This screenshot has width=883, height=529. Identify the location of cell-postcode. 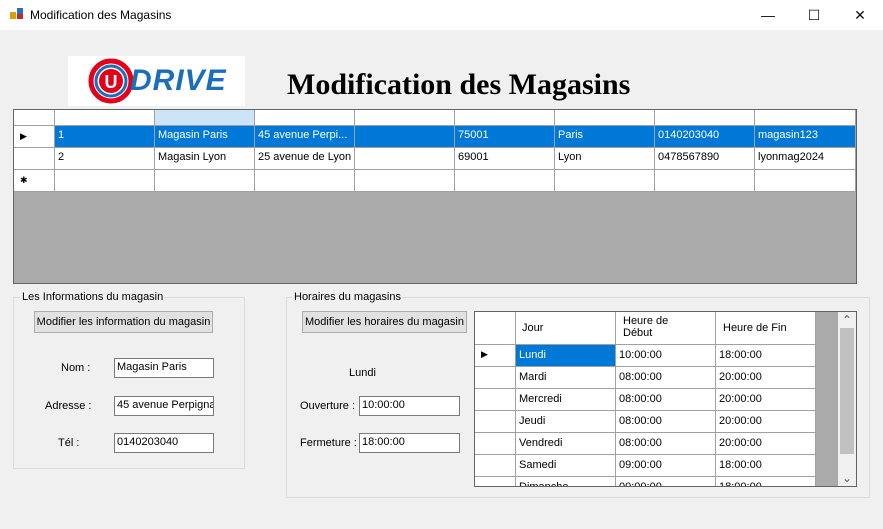
(505, 181).